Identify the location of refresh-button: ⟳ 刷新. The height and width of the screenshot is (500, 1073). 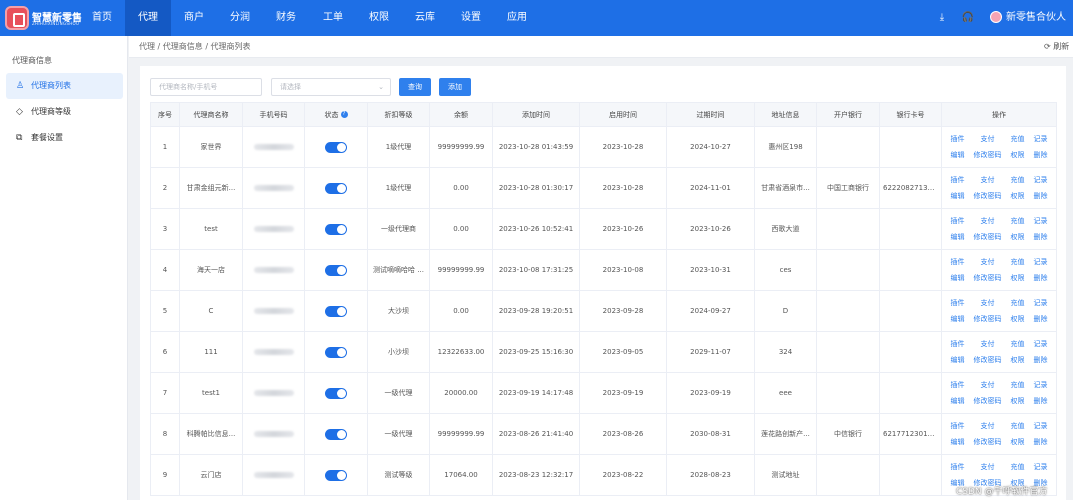
(1056, 46).